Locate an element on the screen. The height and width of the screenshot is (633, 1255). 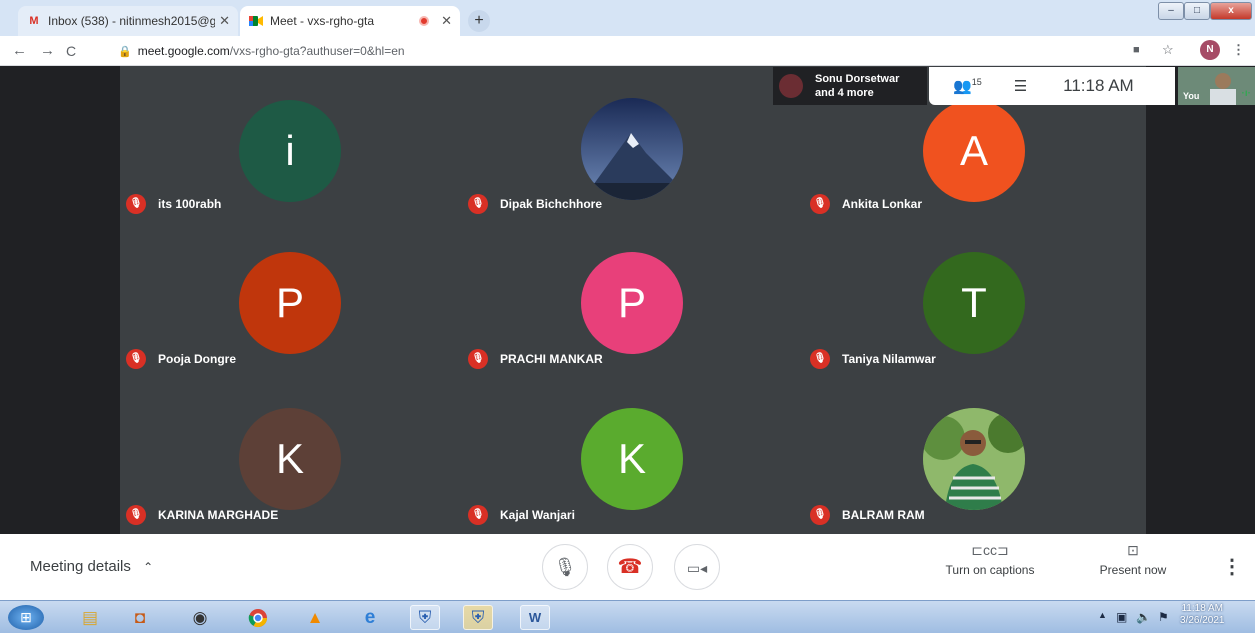
audio-level-icon: ·ı· is located at coordinates (1246, 93).